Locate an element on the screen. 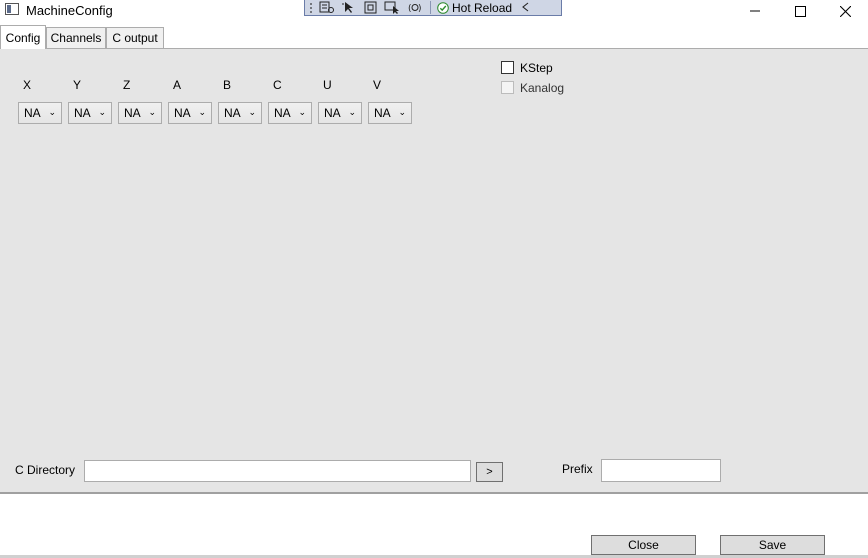 The height and width of the screenshot is (558, 868). tab-channels: Channels is located at coordinates (76, 37).